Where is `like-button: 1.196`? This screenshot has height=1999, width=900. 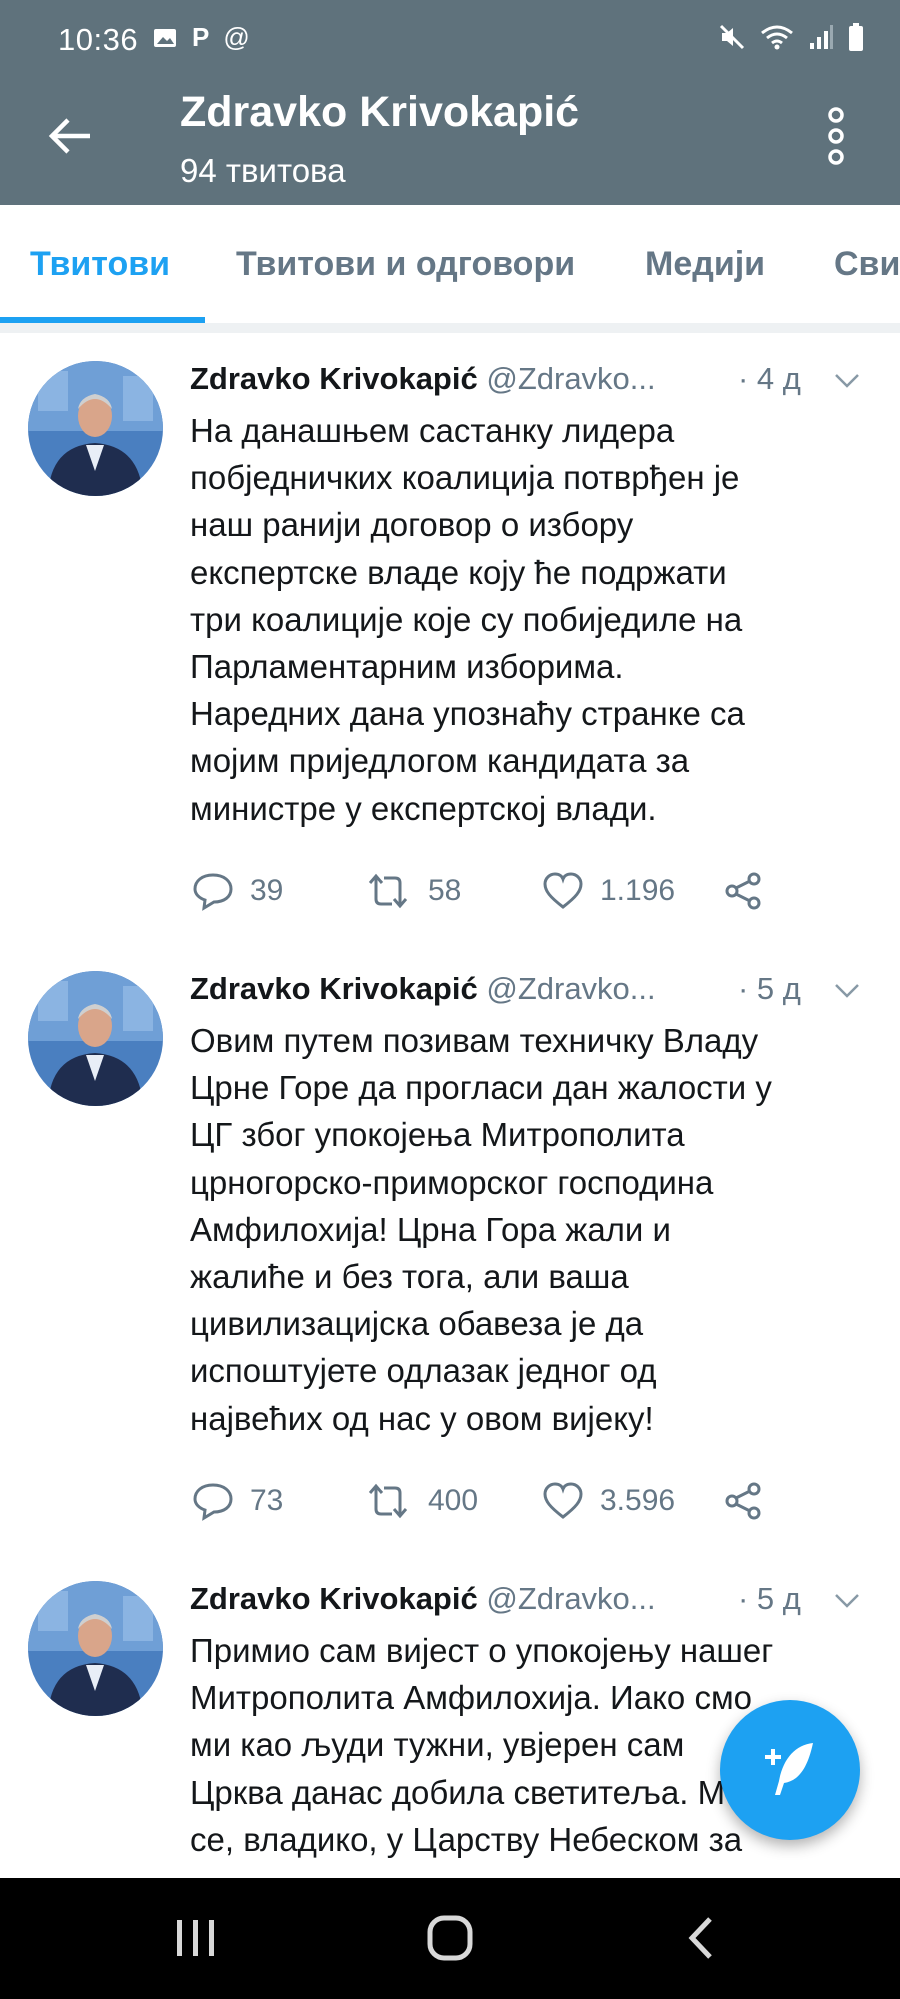 like-button: 1.196 is located at coordinates (608, 891).